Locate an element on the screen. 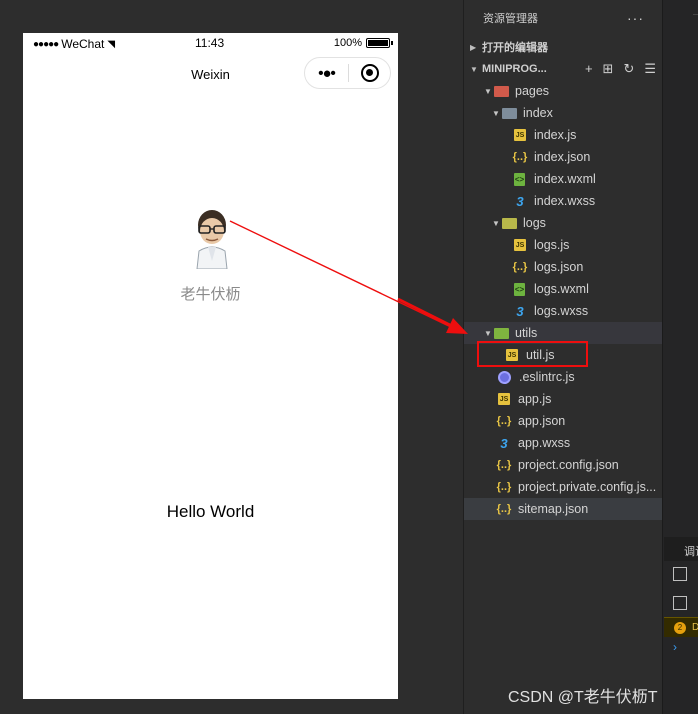 This screenshot has width=698, height=714. tab-debugger: 调试 is located at coordinates (681, 549).